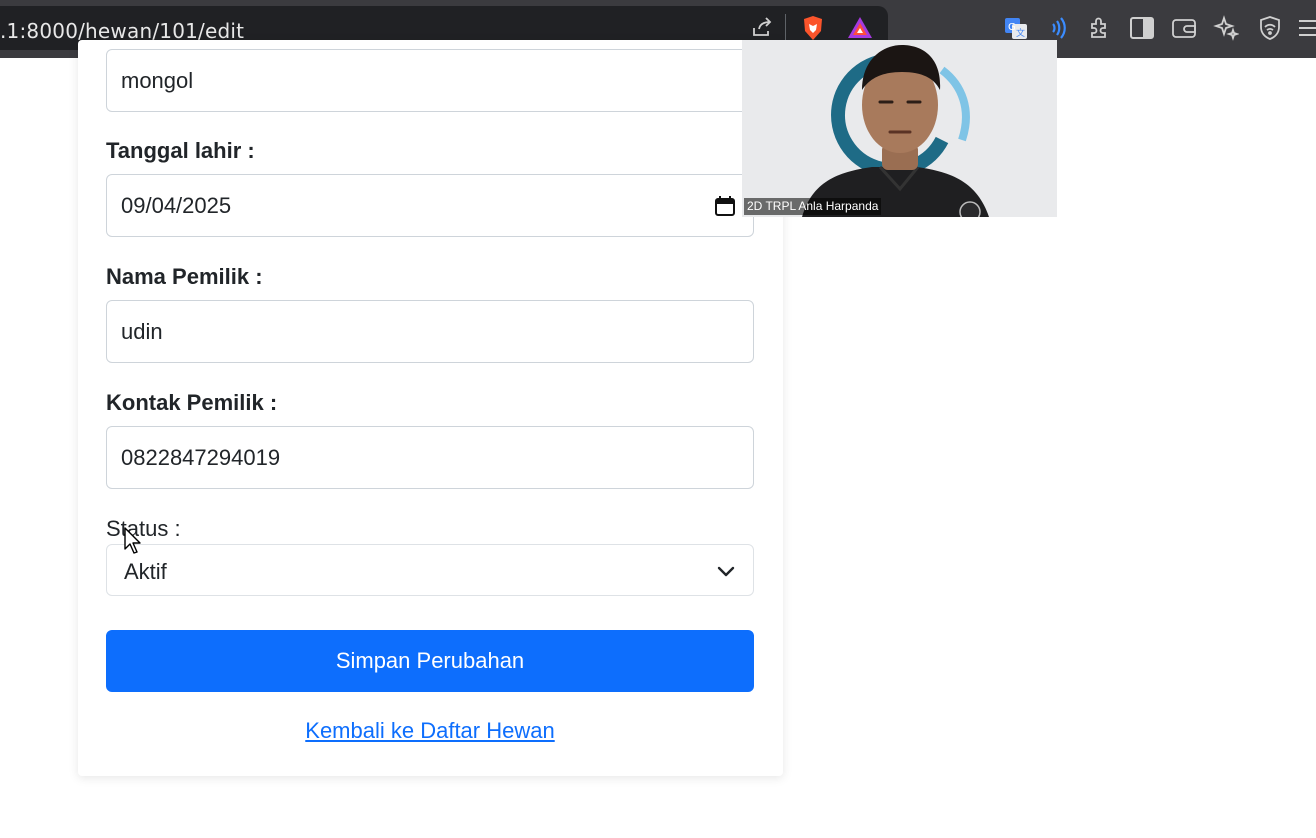 The height and width of the screenshot is (838, 1316). I want to click on participant-name: 2D TRPL Anla Harpanda, so click(813, 206).